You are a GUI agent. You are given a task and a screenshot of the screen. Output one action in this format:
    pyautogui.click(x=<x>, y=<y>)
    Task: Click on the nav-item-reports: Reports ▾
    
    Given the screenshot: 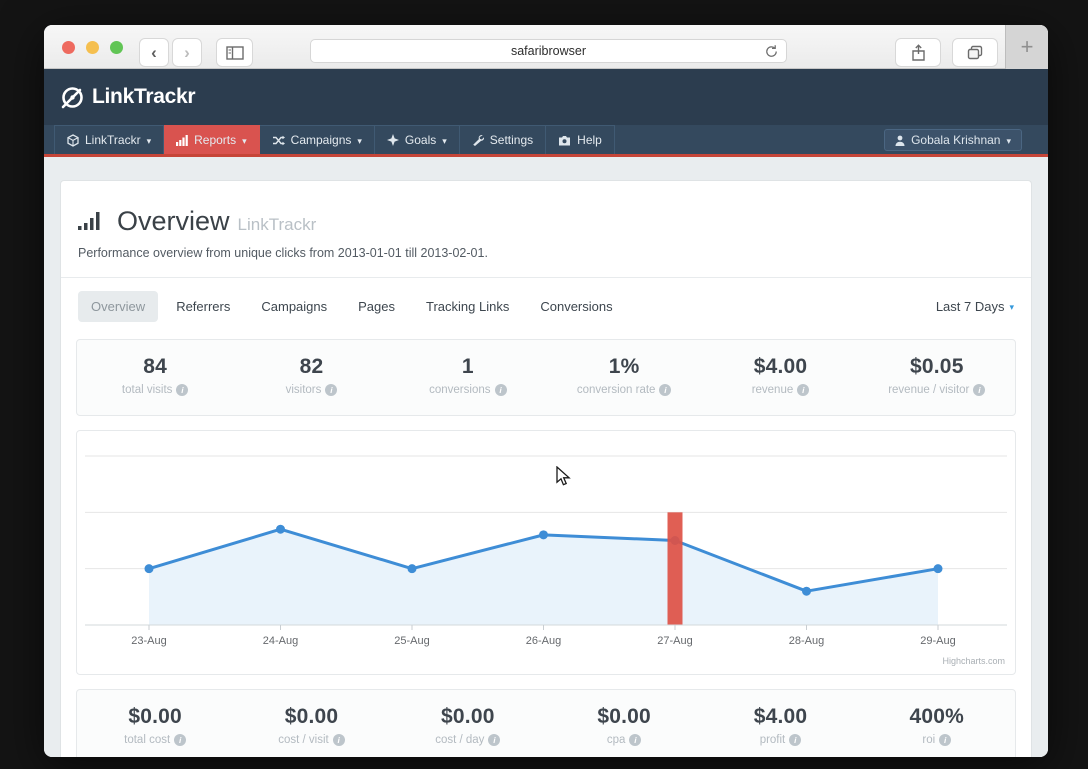 What is the action you would take?
    pyautogui.click(x=212, y=139)
    